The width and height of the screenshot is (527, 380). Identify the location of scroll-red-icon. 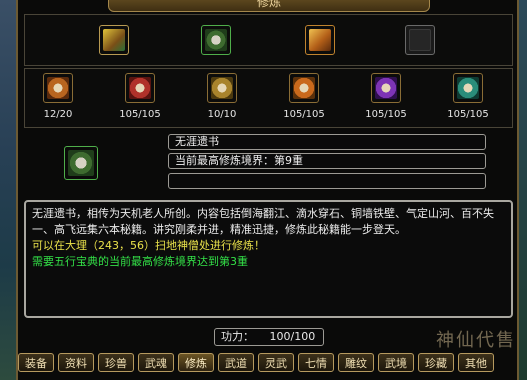
(140, 88).